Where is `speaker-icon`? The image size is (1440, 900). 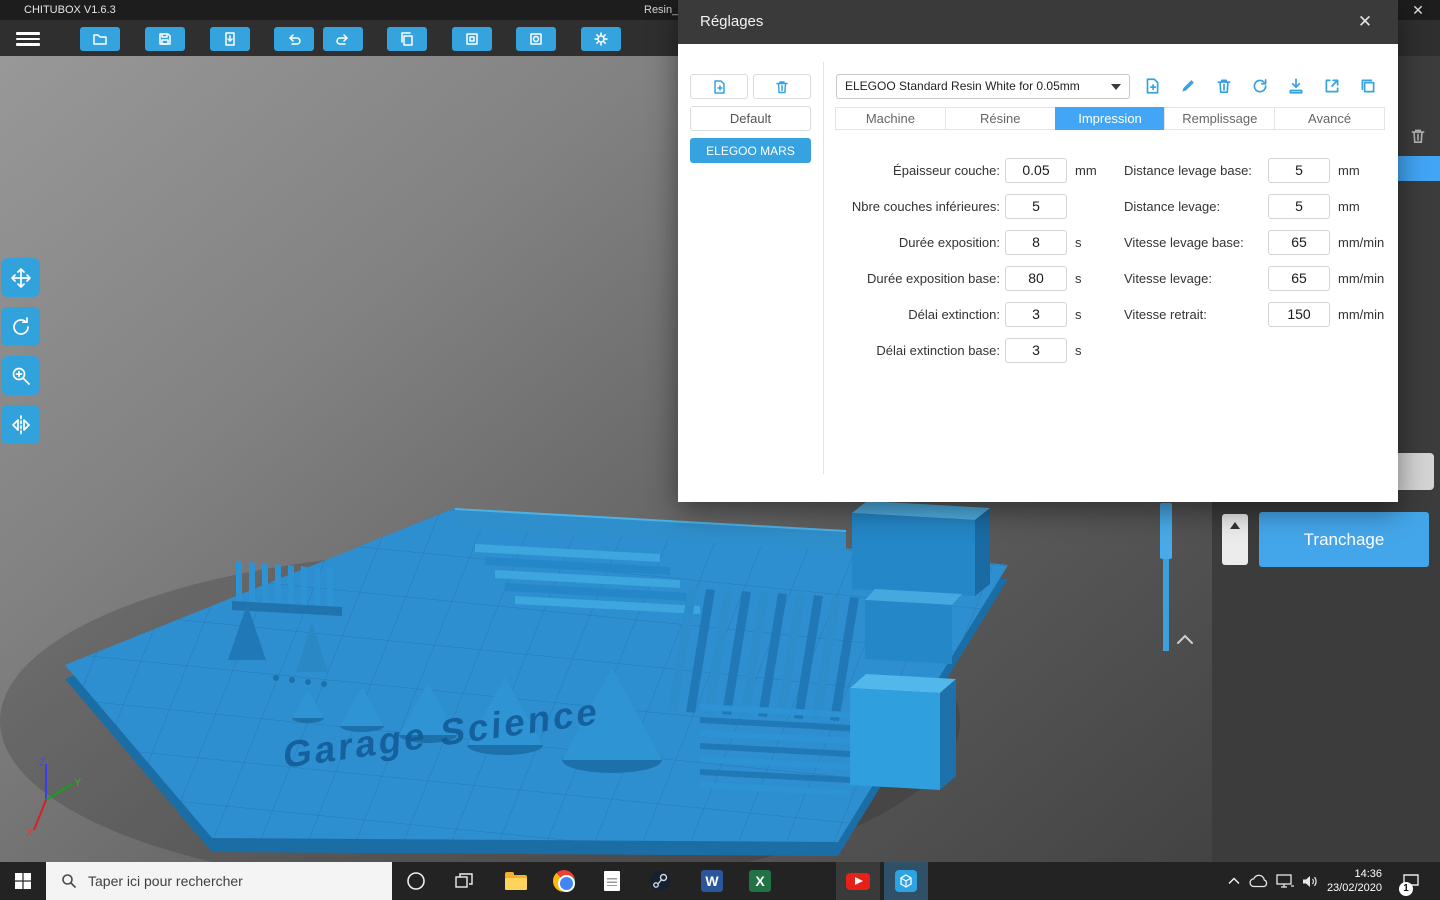
speaker-icon is located at coordinates (1309, 881).